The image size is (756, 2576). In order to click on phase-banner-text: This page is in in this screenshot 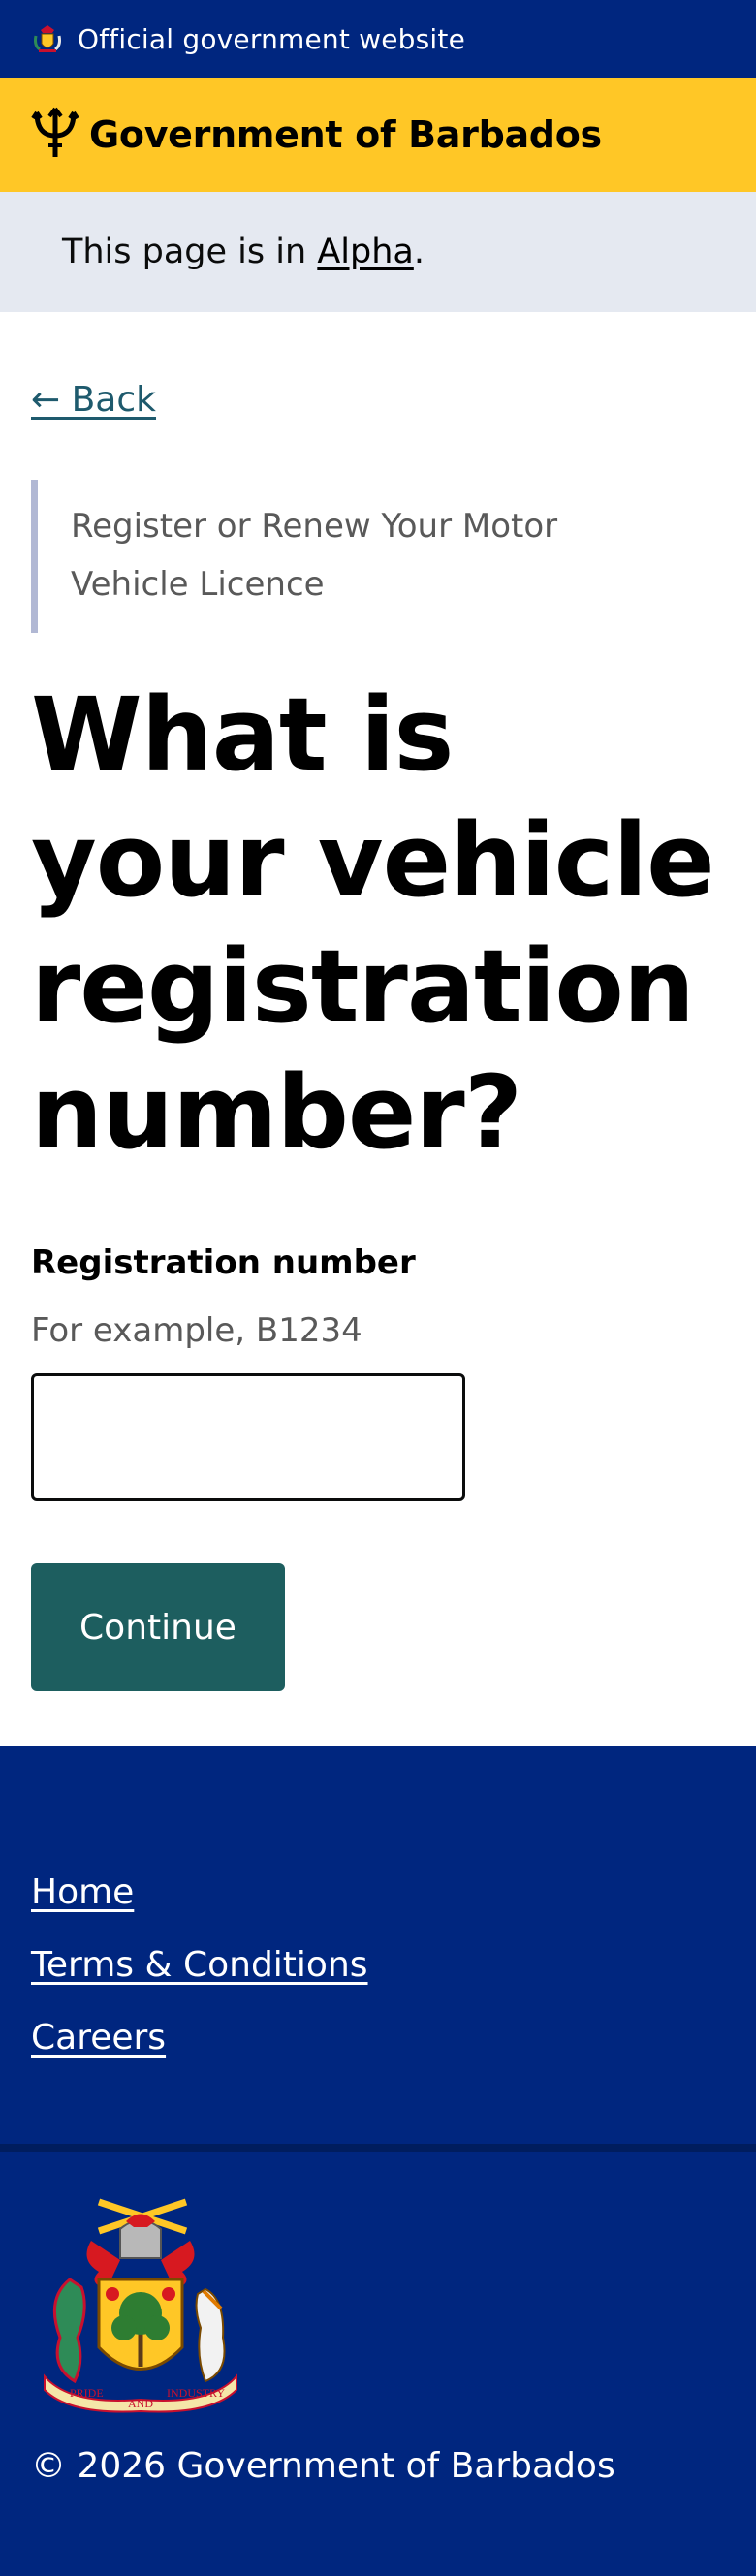, I will do `click(190, 252)`.